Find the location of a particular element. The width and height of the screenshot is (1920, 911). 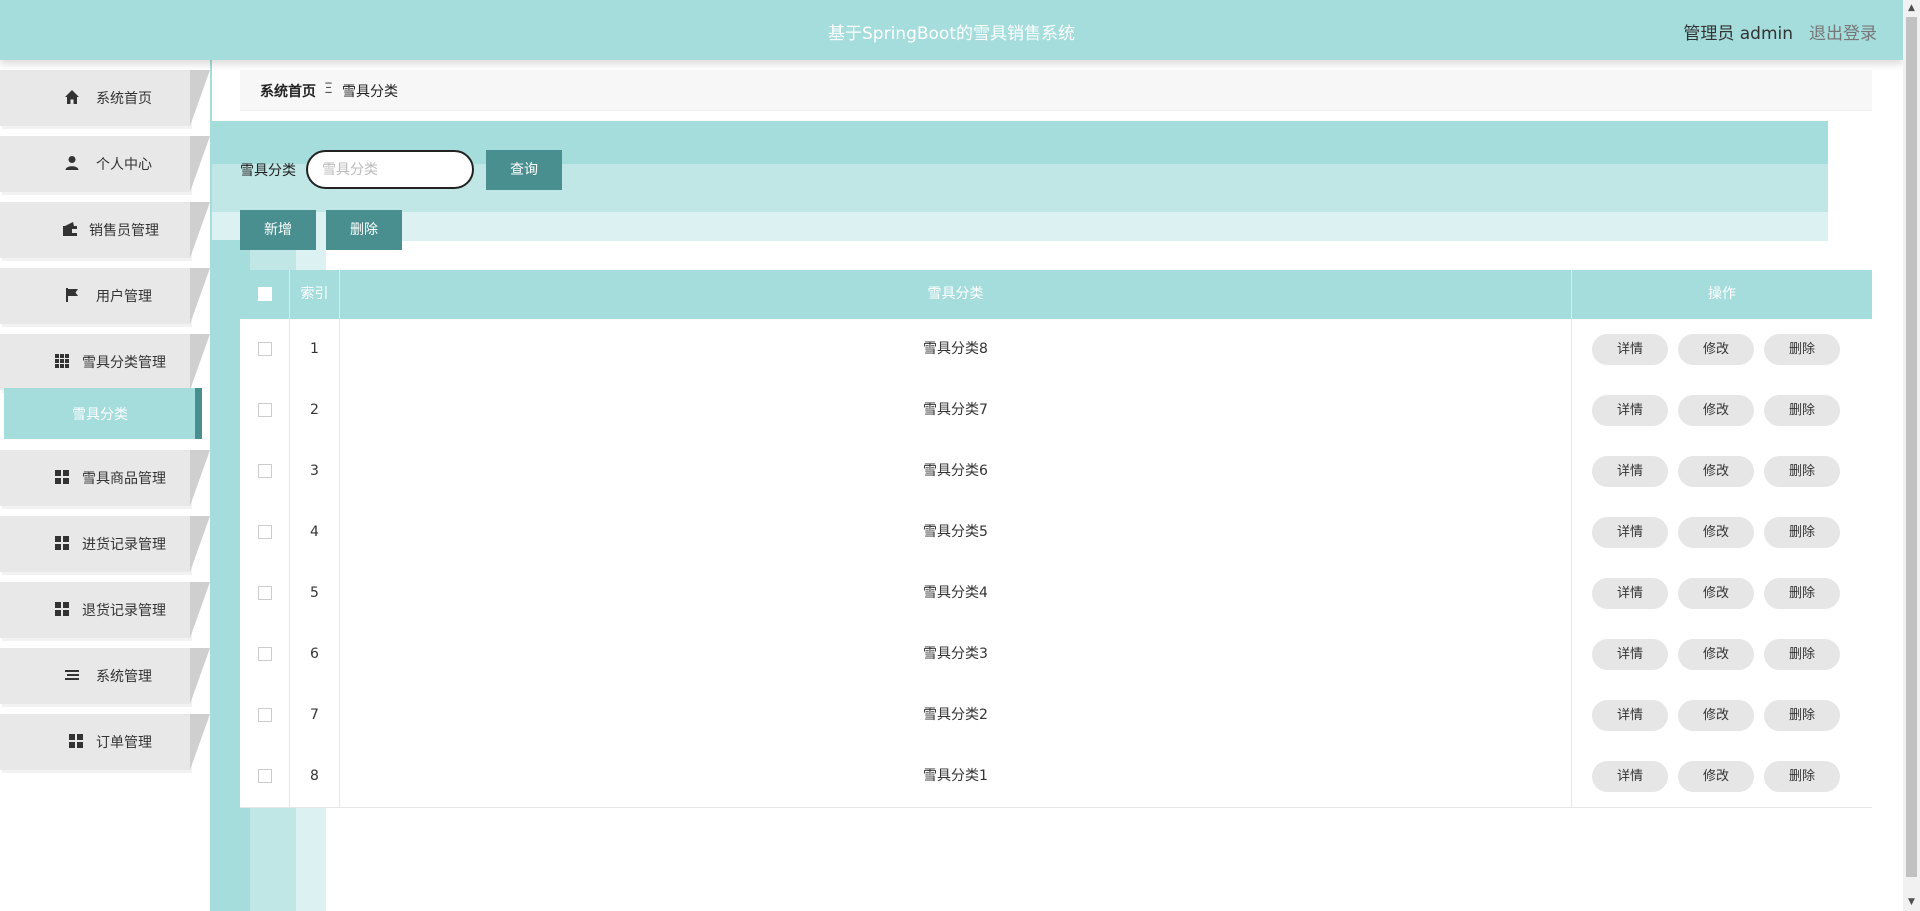

flag-icon is located at coordinates (72, 295).